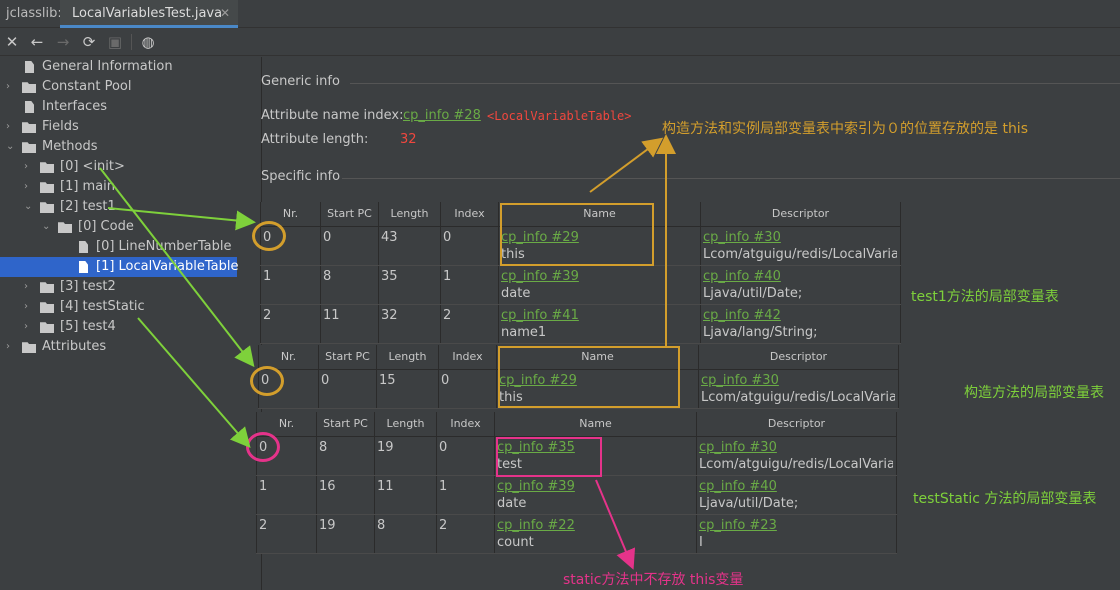 This screenshot has width=1120, height=590. What do you see at coordinates (653, 580) in the screenshot?
I see `annotation-static-note: static方法中不存放 this变量` at bounding box center [653, 580].